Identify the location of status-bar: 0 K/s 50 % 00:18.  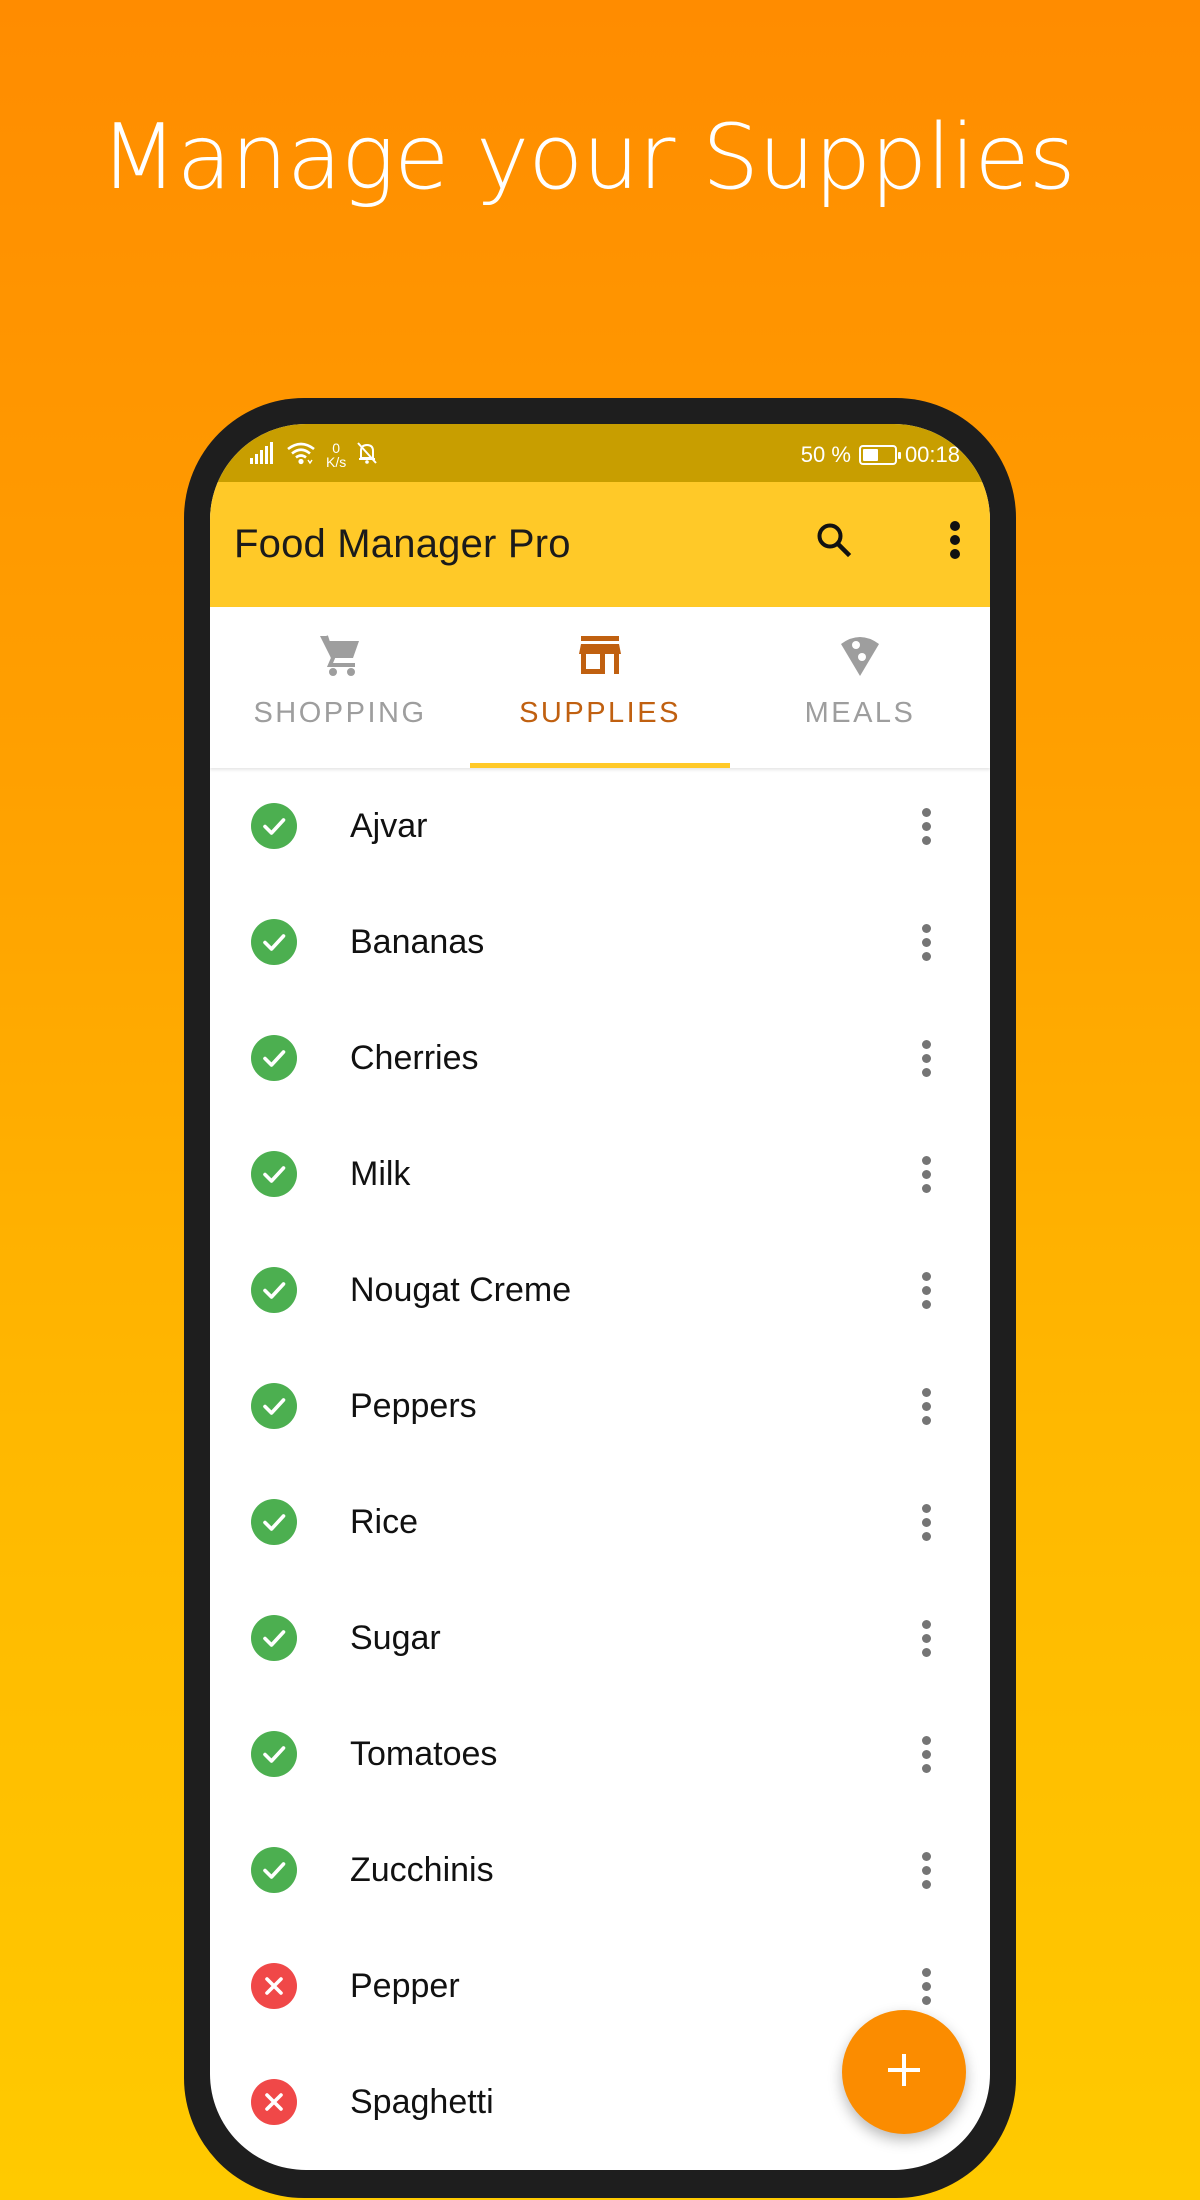
(600, 453).